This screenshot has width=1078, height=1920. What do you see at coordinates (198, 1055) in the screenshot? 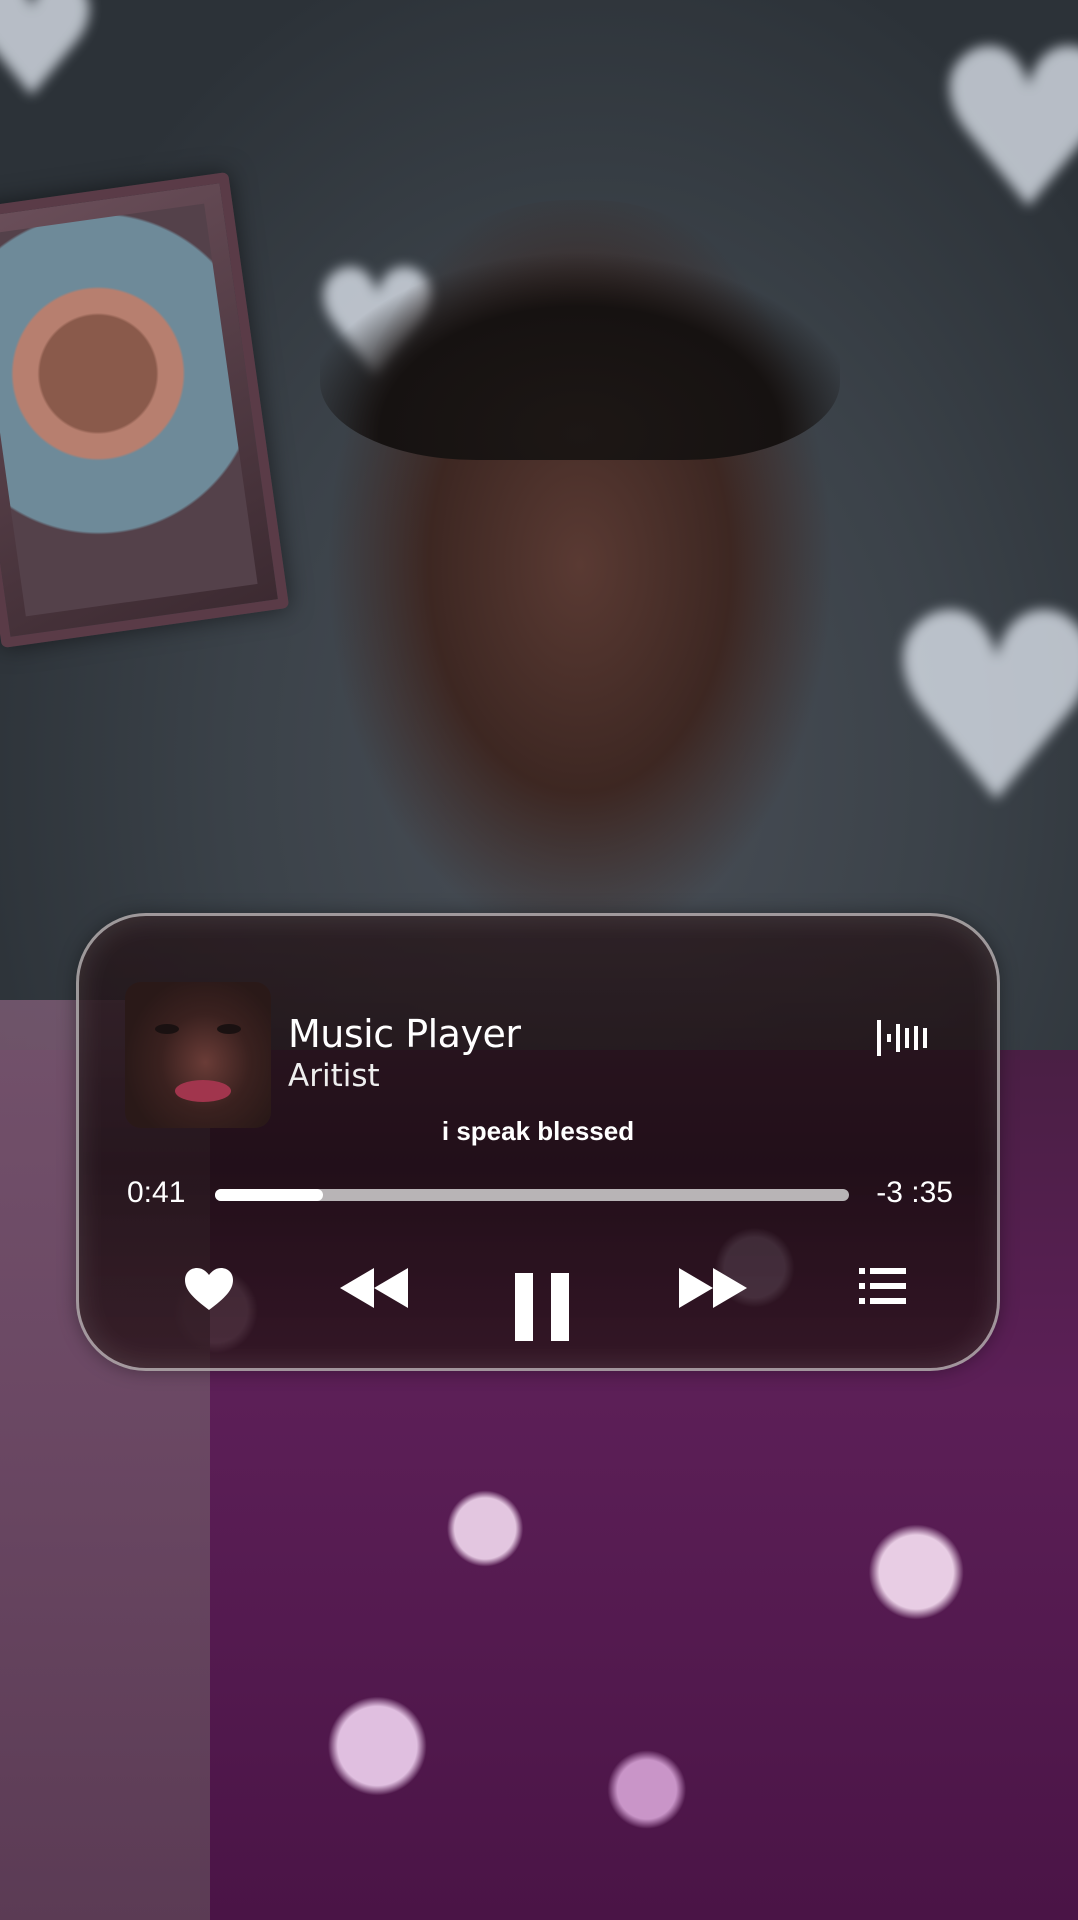
I see `album-art` at bounding box center [198, 1055].